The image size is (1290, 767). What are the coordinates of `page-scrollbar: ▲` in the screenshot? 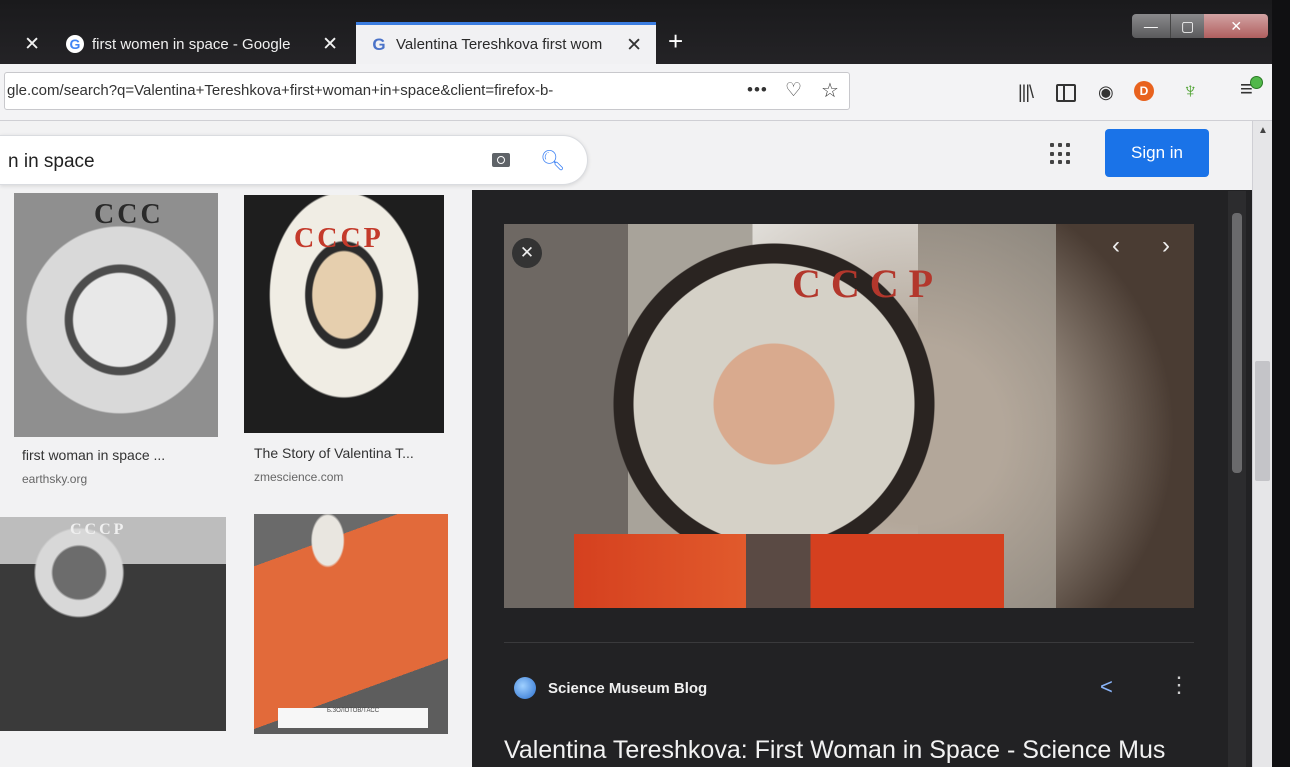 It's located at (1262, 444).